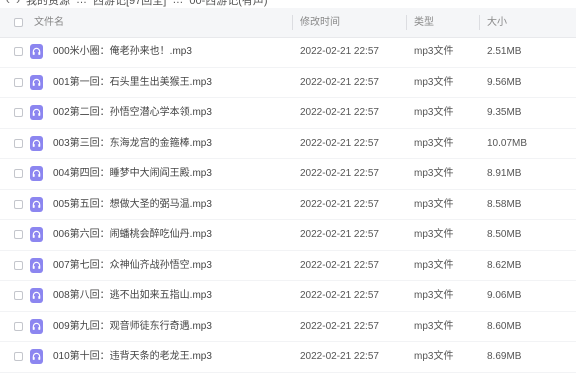 The height and width of the screenshot is (373, 576). What do you see at coordinates (132, 83) in the screenshot?
I see `file-name: 001第一回：石头里生出美猴王.mp3` at bounding box center [132, 83].